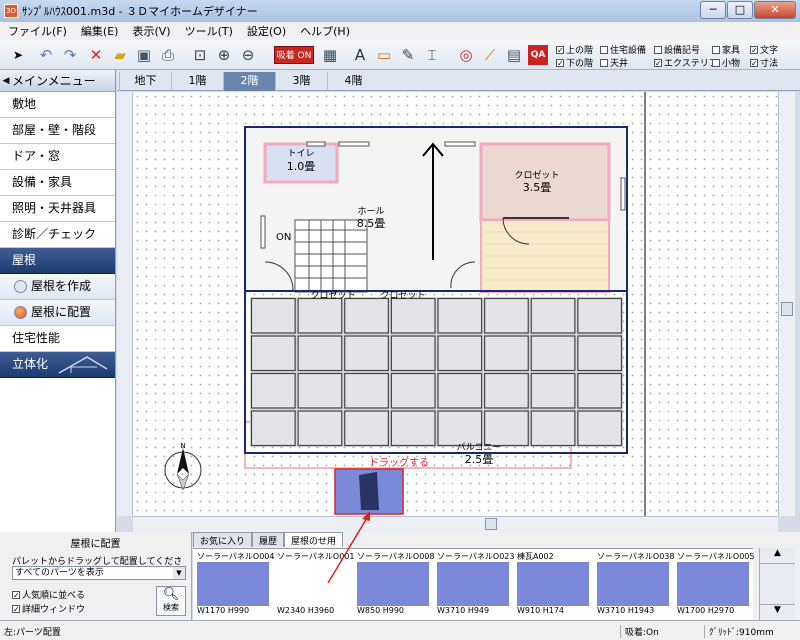 The width and height of the screenshot is (800, 640). What do you see at coordinates (514, 55) in the screenshot?
I see `window-view-icon: ▤` at bounding box center [514, 55].